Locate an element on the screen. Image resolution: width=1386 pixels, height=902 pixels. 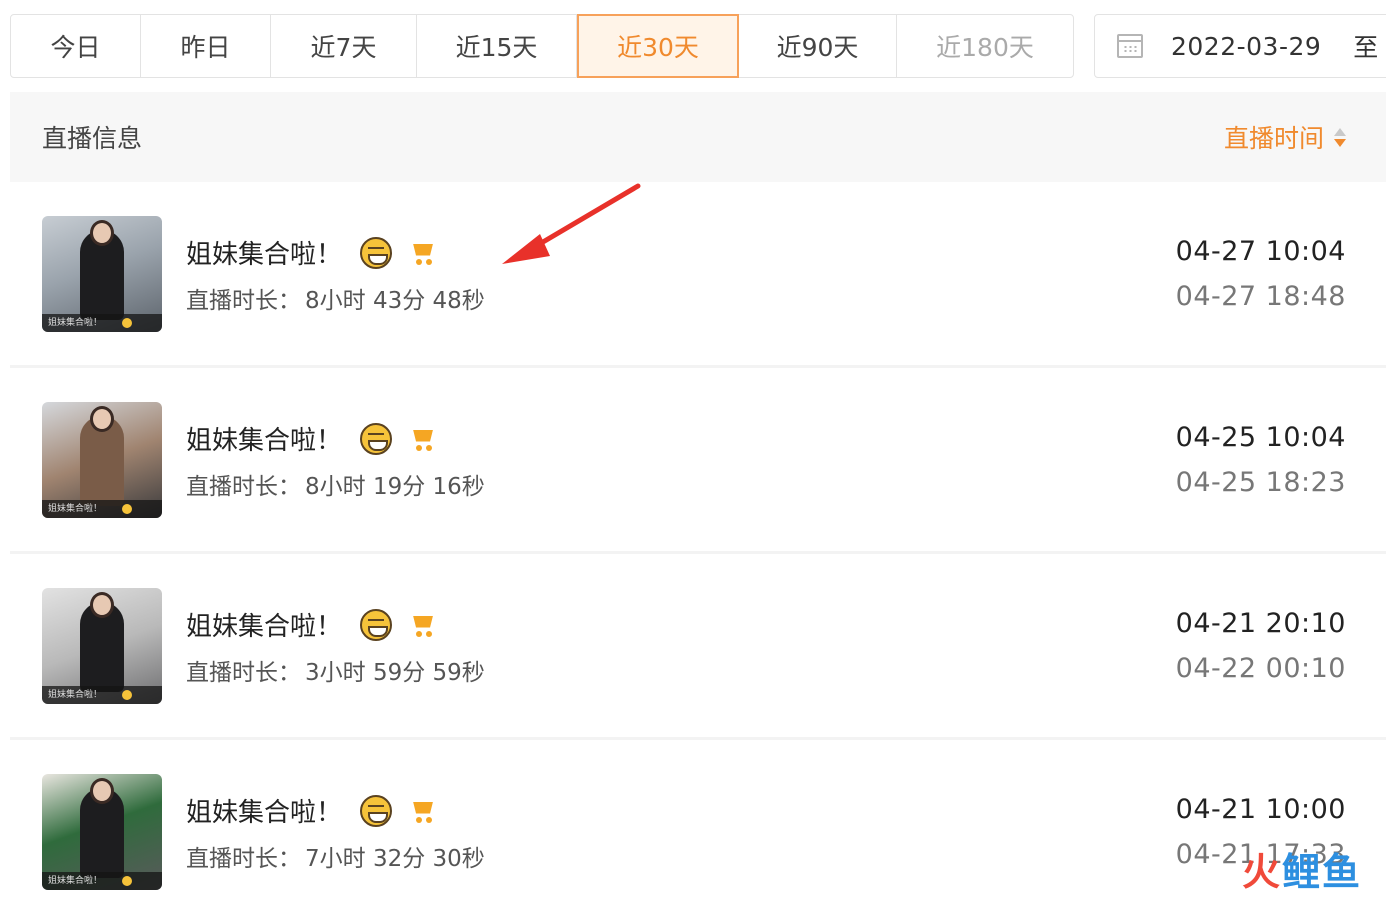
annotation-arrow-icon is located at coordinates (571, 223).